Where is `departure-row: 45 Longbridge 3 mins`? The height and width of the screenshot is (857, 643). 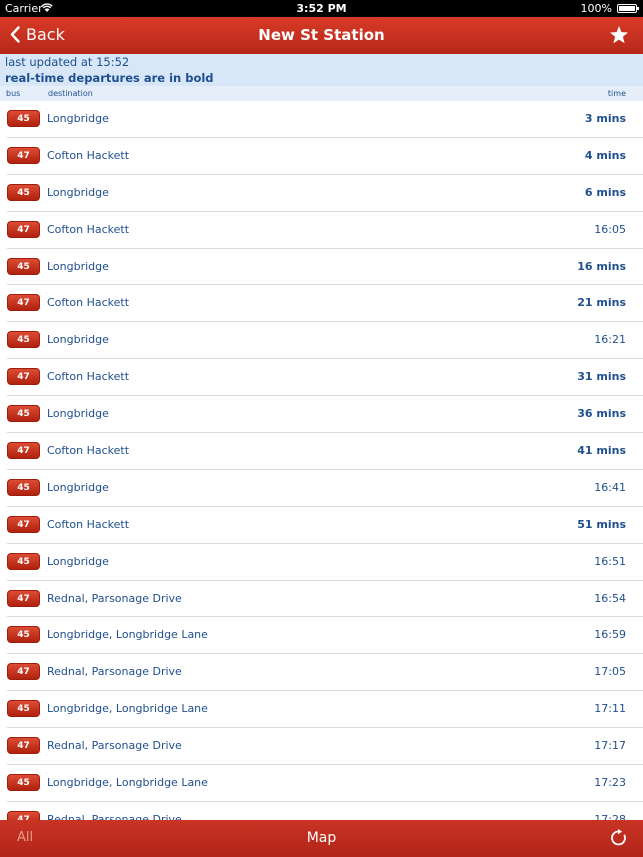
departure-row: 45 Longbridge 3 mins is located at coordinates (325, 119).